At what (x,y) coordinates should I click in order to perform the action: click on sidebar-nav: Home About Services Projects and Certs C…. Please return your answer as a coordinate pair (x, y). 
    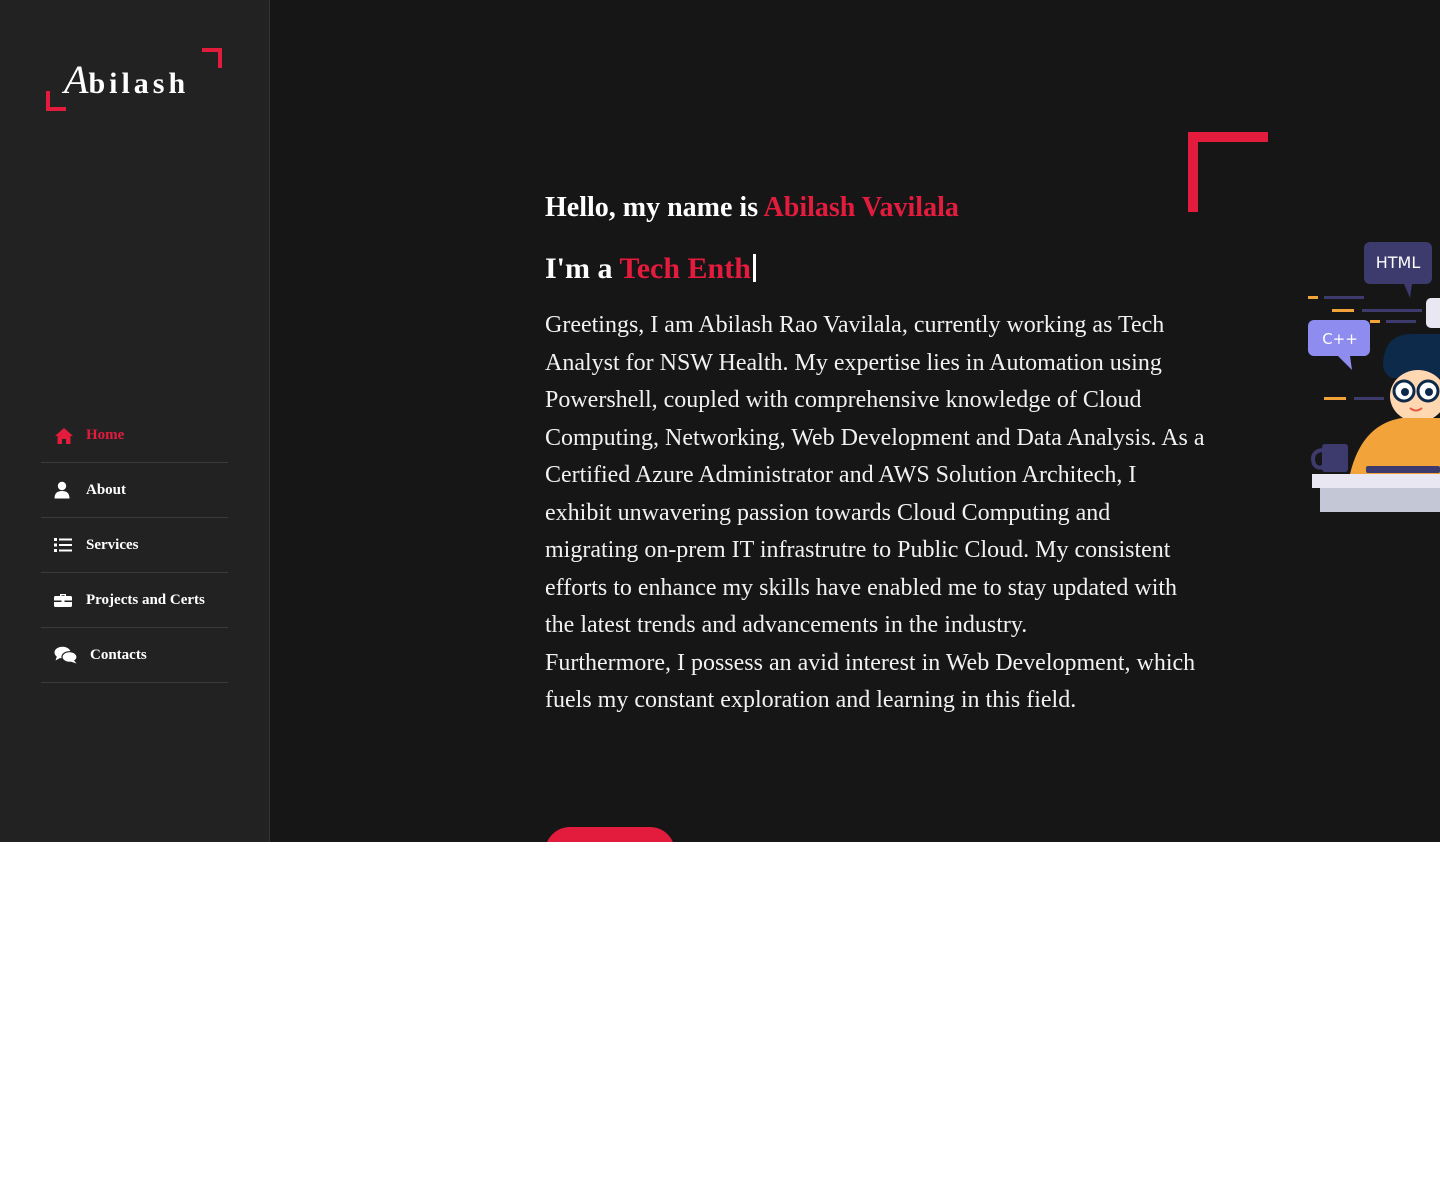
    Looking at the image, I should click on (134, 546).